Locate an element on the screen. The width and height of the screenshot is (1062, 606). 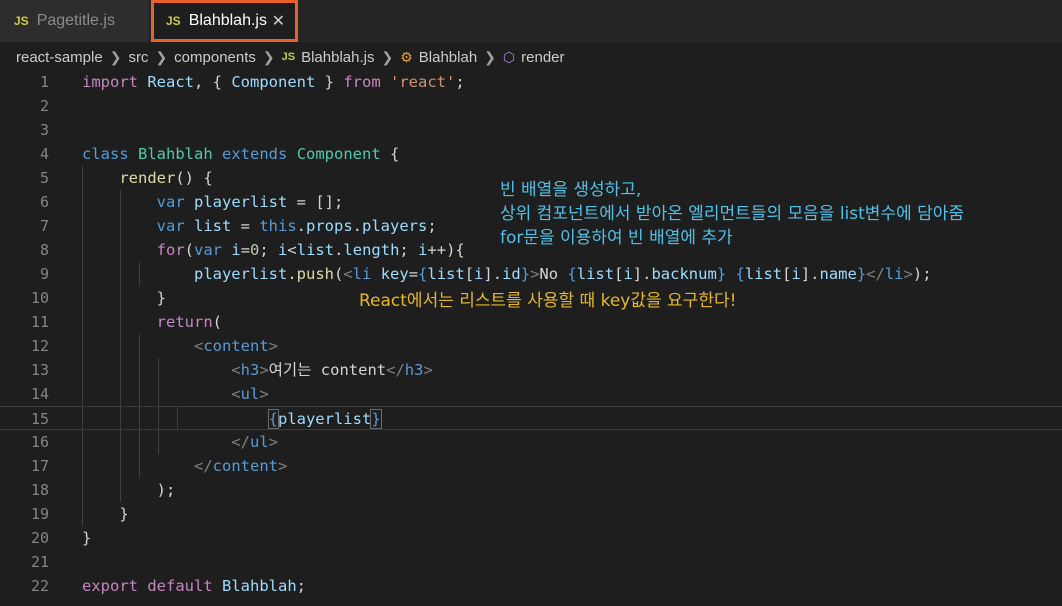
code-line: 22 export default Blahblah; is located at coordinates (531, 586).